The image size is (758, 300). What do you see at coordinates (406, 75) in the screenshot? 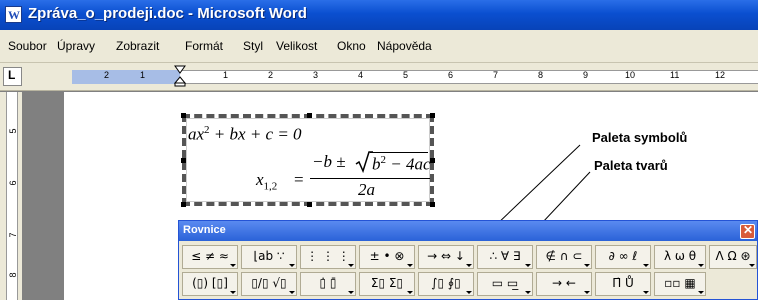
I see `ruler-number: 5` at bounding box center [406, 75].